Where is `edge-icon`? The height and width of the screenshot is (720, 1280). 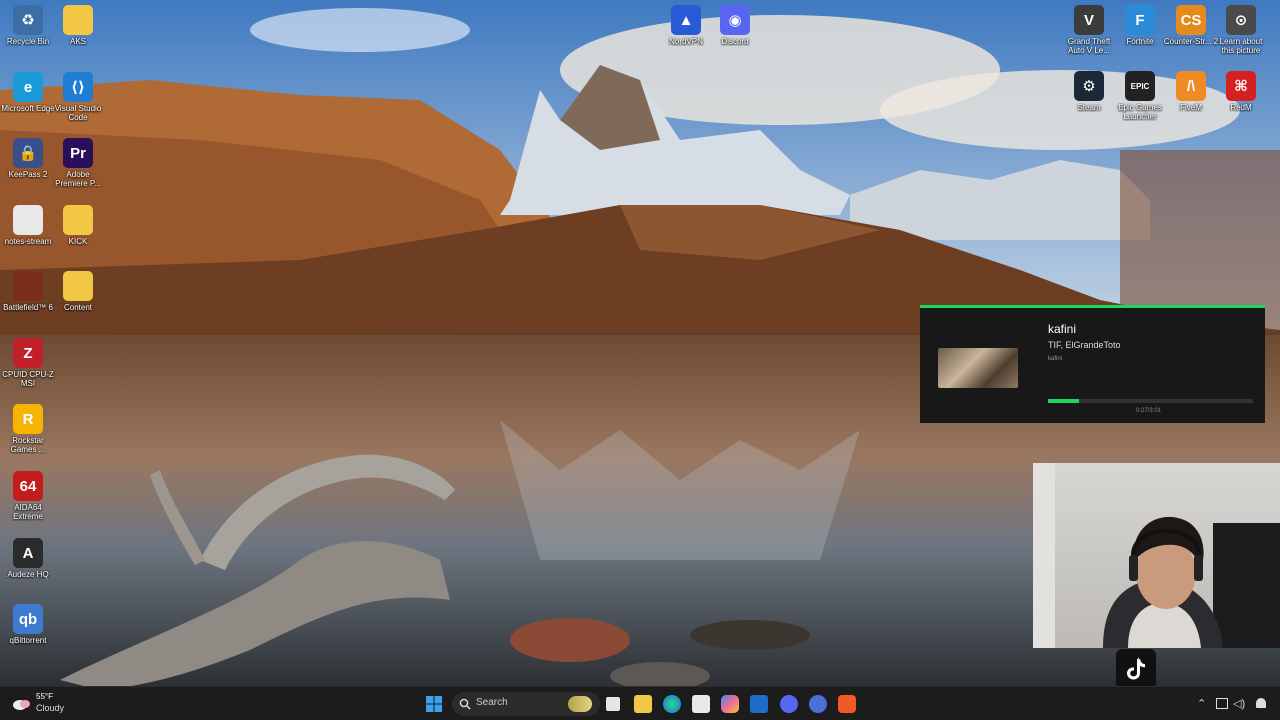
edge-icon is located at coordinates (672, 704).